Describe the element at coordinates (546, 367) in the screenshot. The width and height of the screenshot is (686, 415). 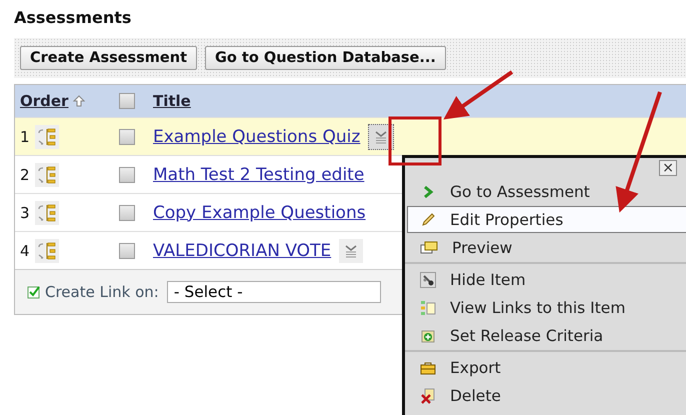
I see `menu-item: Export` at that location.